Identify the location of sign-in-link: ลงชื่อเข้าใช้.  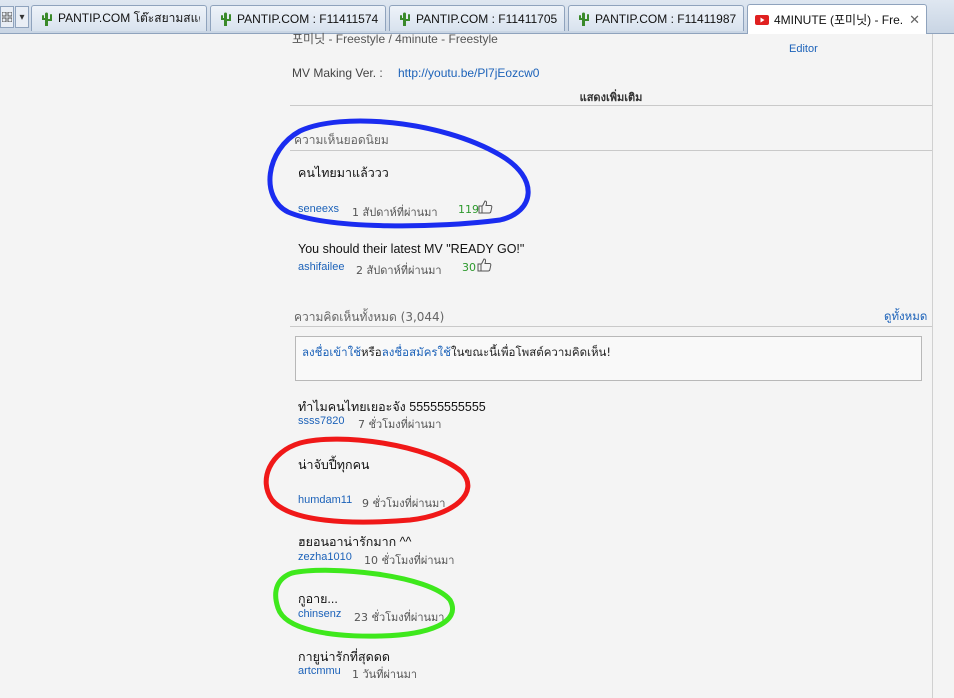
(331, 352).